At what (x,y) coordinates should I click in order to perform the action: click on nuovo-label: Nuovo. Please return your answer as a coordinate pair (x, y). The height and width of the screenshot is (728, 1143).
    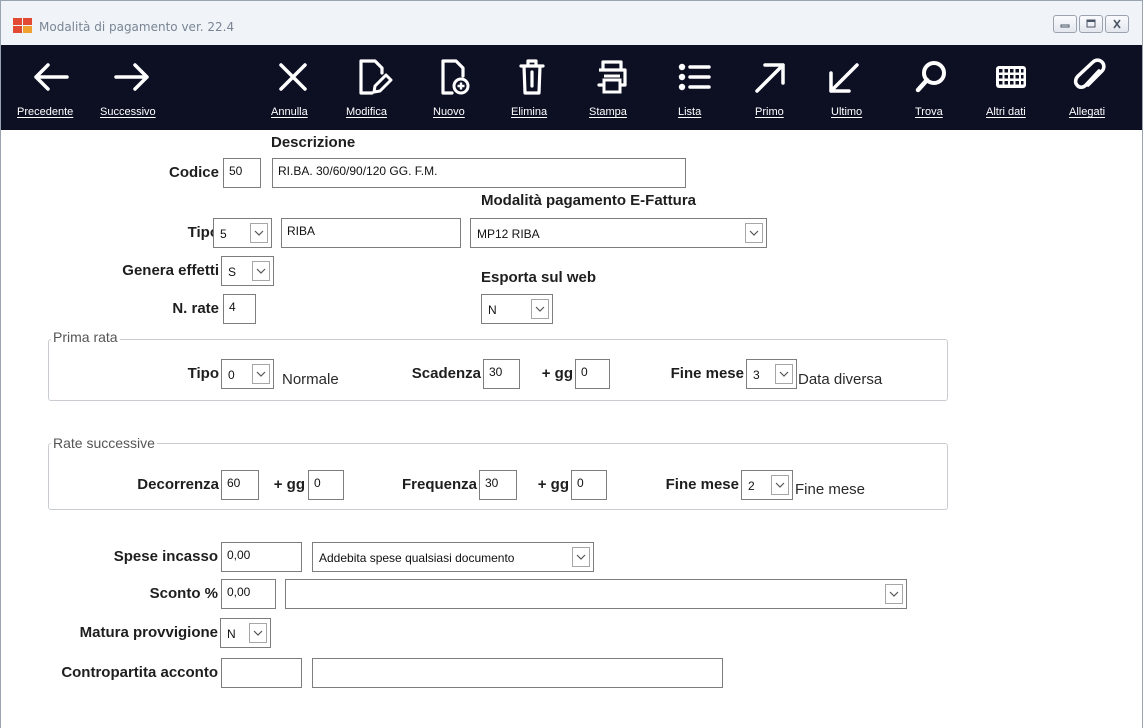
    Looking at the image, I should click on (449, 112).